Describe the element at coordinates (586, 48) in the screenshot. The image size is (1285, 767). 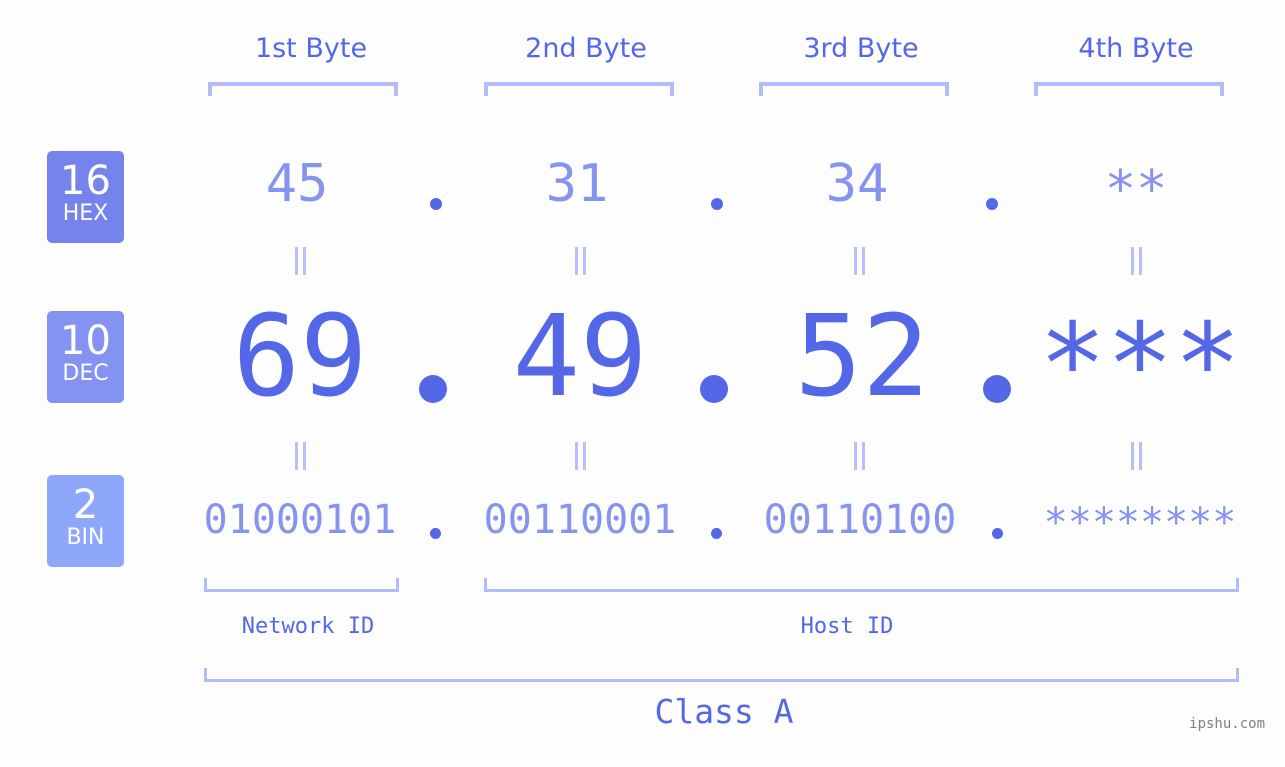
I see `header-2nd-byte: 2nd Byte` at that location.